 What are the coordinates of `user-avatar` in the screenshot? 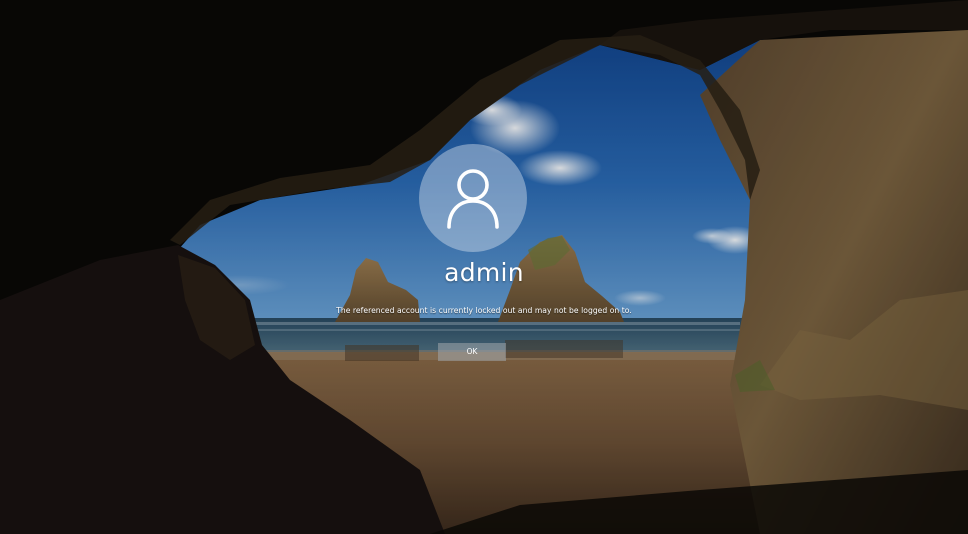 It's located at (473, 198).